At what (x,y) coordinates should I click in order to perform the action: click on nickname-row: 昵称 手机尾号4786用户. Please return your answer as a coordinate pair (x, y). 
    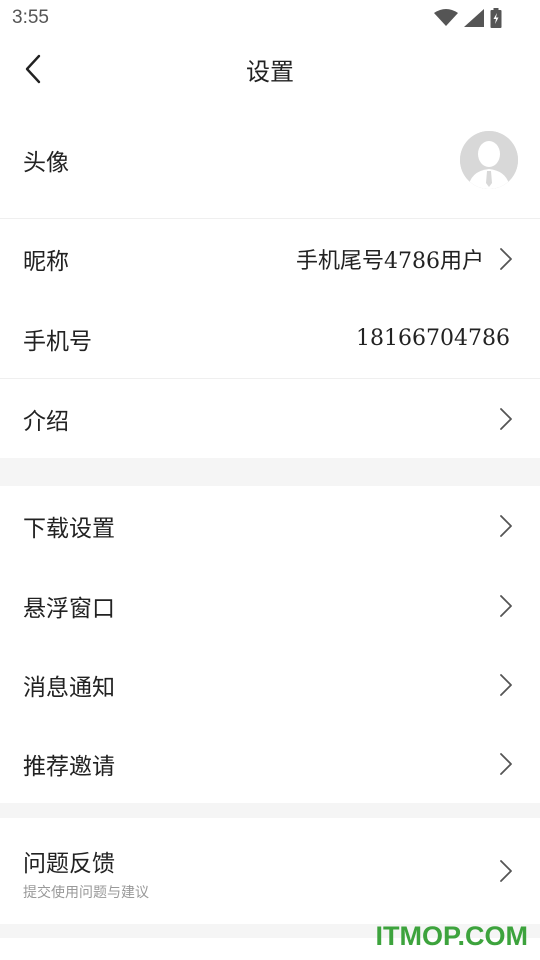
    Looking at the image, I should click on (270, 259).